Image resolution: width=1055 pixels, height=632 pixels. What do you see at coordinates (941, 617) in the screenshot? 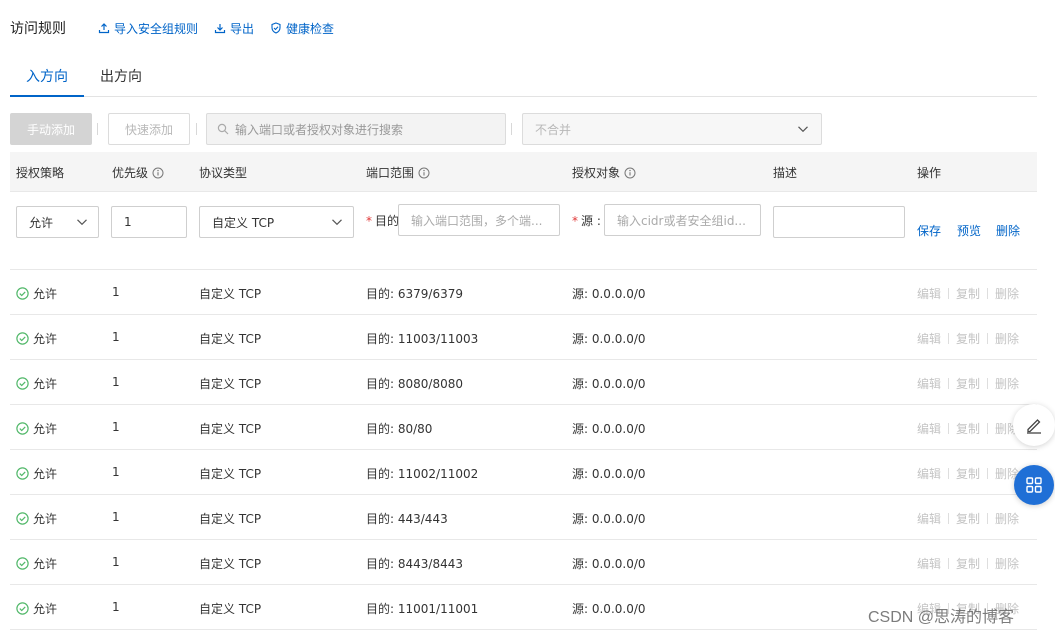
I see `watermark: CSDN @思涛的博客` at bounding box center [941, 617].